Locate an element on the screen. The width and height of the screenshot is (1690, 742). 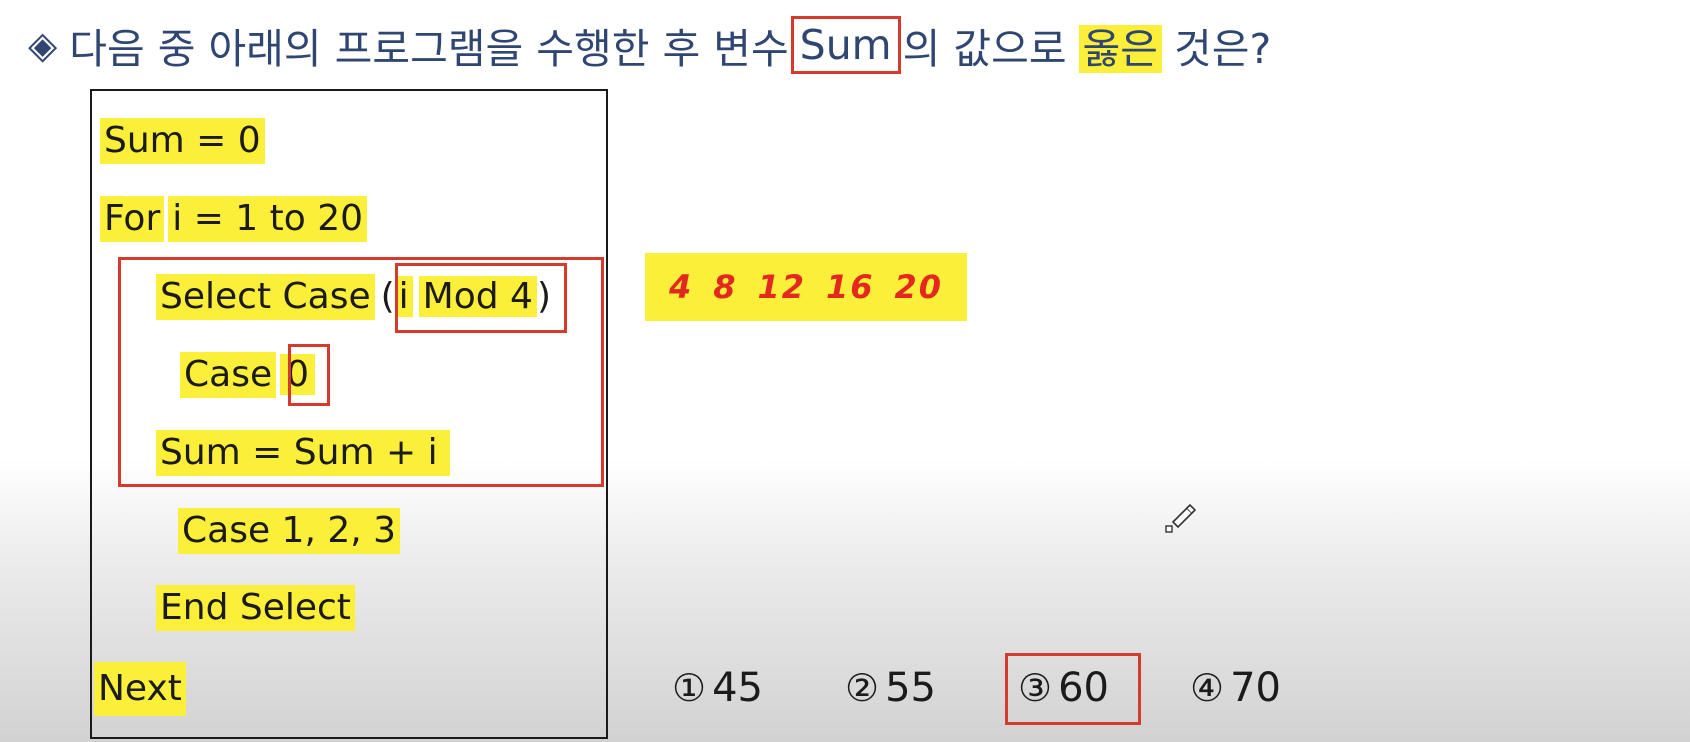
variable-sum-boxed: Sum is located at coordinates (845, 45).